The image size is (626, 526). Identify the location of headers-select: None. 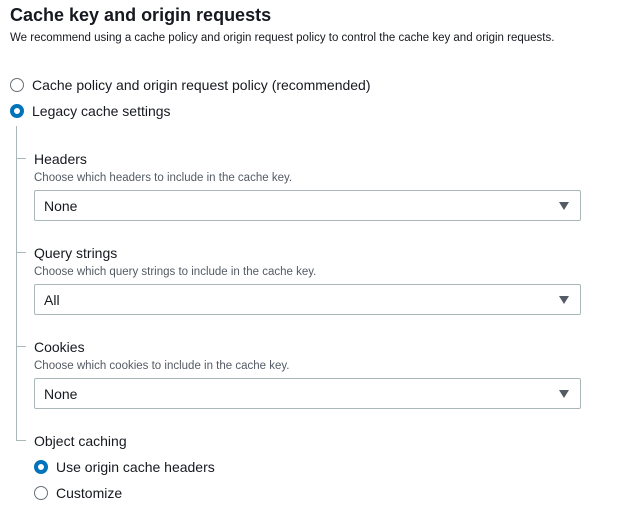
(307, 205).